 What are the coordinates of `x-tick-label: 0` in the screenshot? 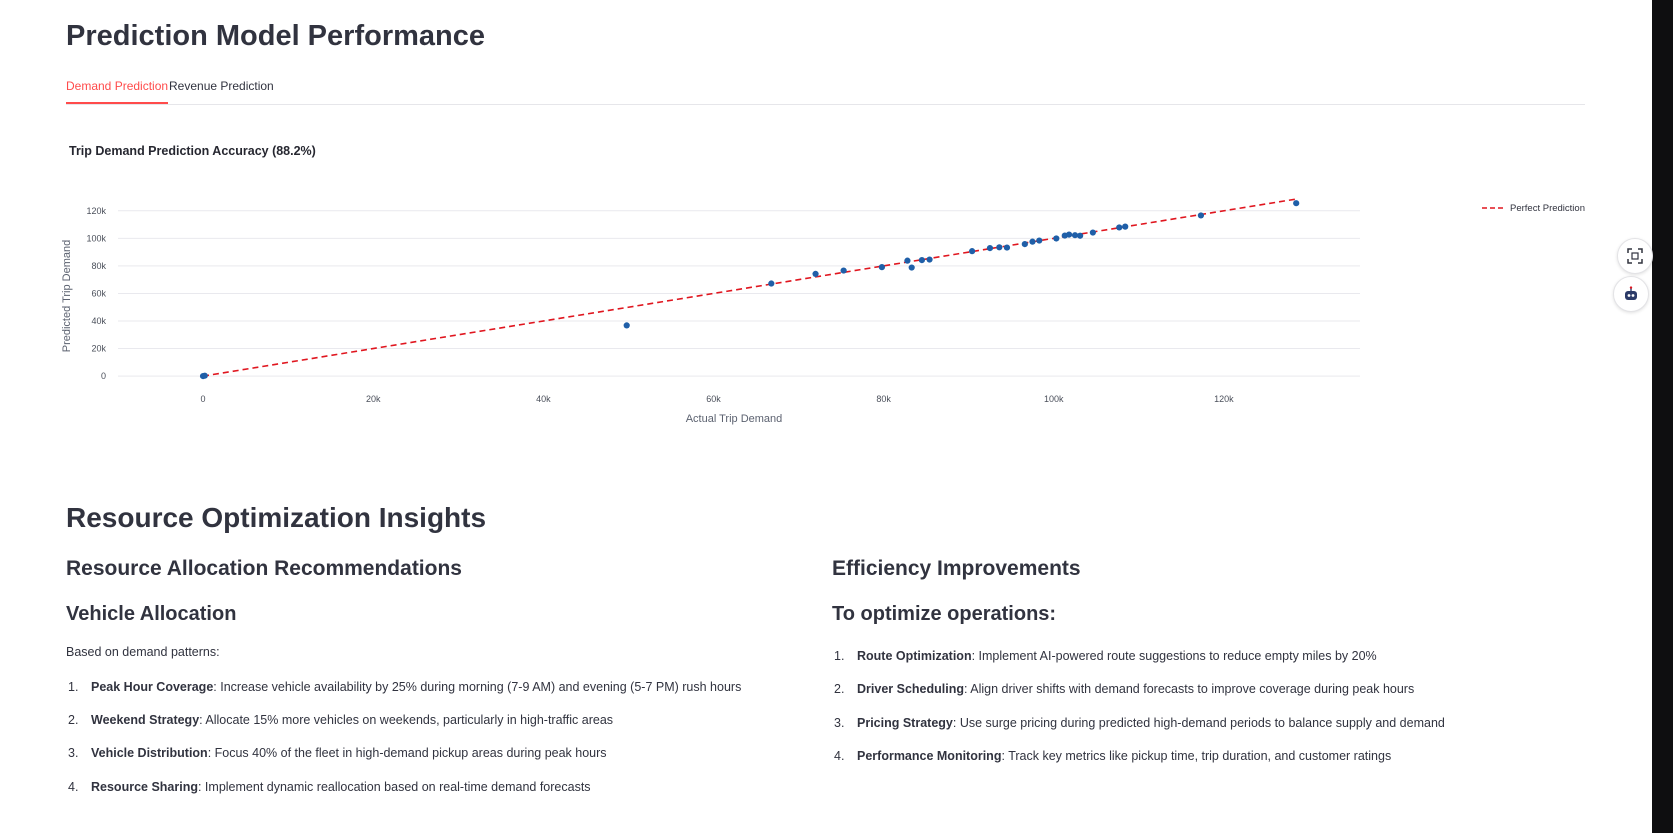 It's located at (203, 399).